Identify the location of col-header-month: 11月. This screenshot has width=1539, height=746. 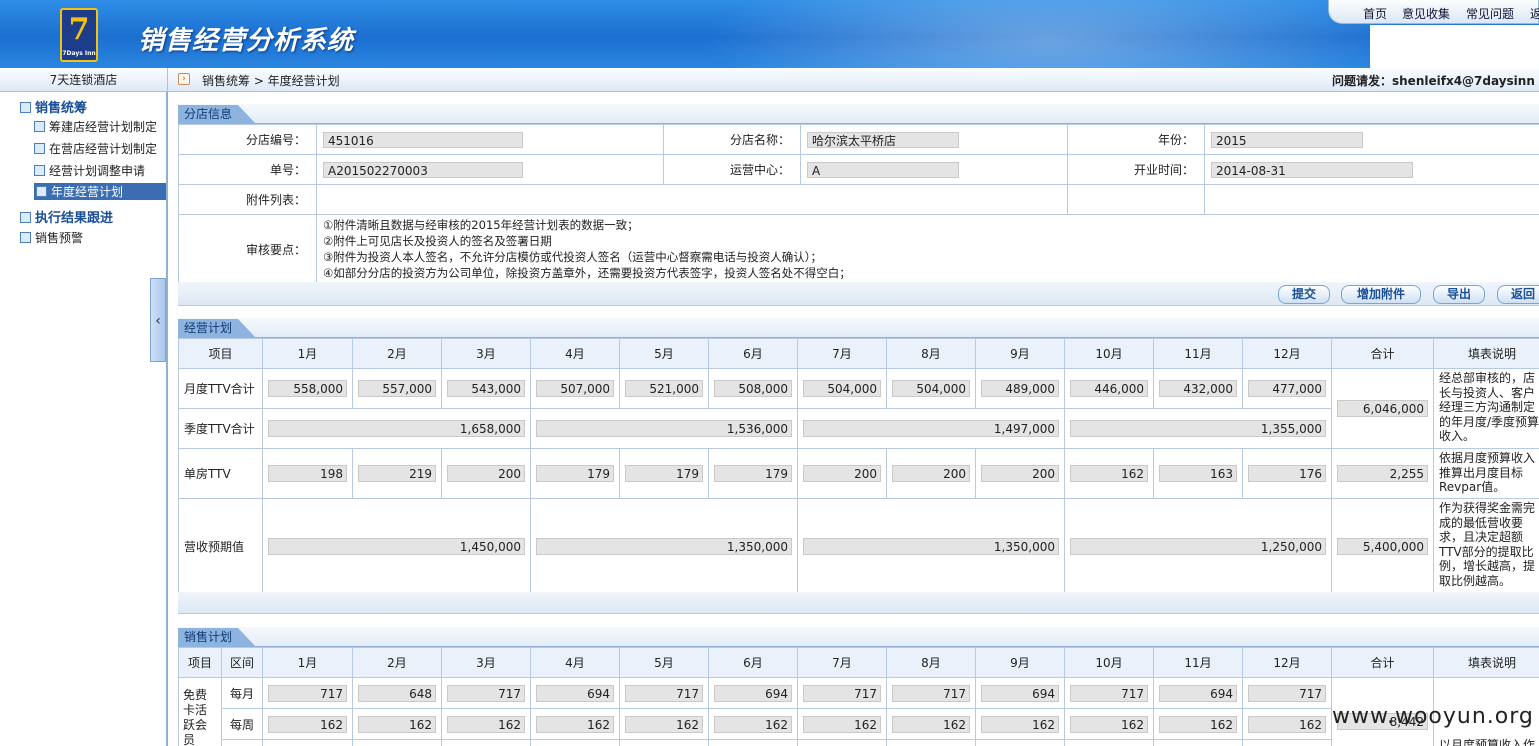
(1198, 353).